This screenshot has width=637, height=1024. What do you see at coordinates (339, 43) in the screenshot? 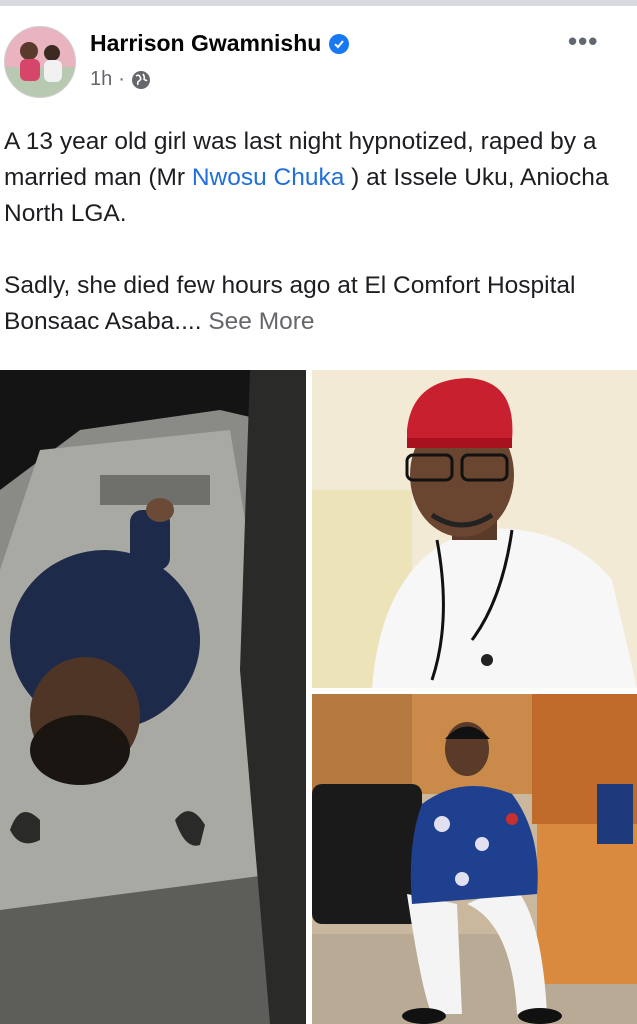
I see `verified-badge-icon` at bounding box center [339, 43].